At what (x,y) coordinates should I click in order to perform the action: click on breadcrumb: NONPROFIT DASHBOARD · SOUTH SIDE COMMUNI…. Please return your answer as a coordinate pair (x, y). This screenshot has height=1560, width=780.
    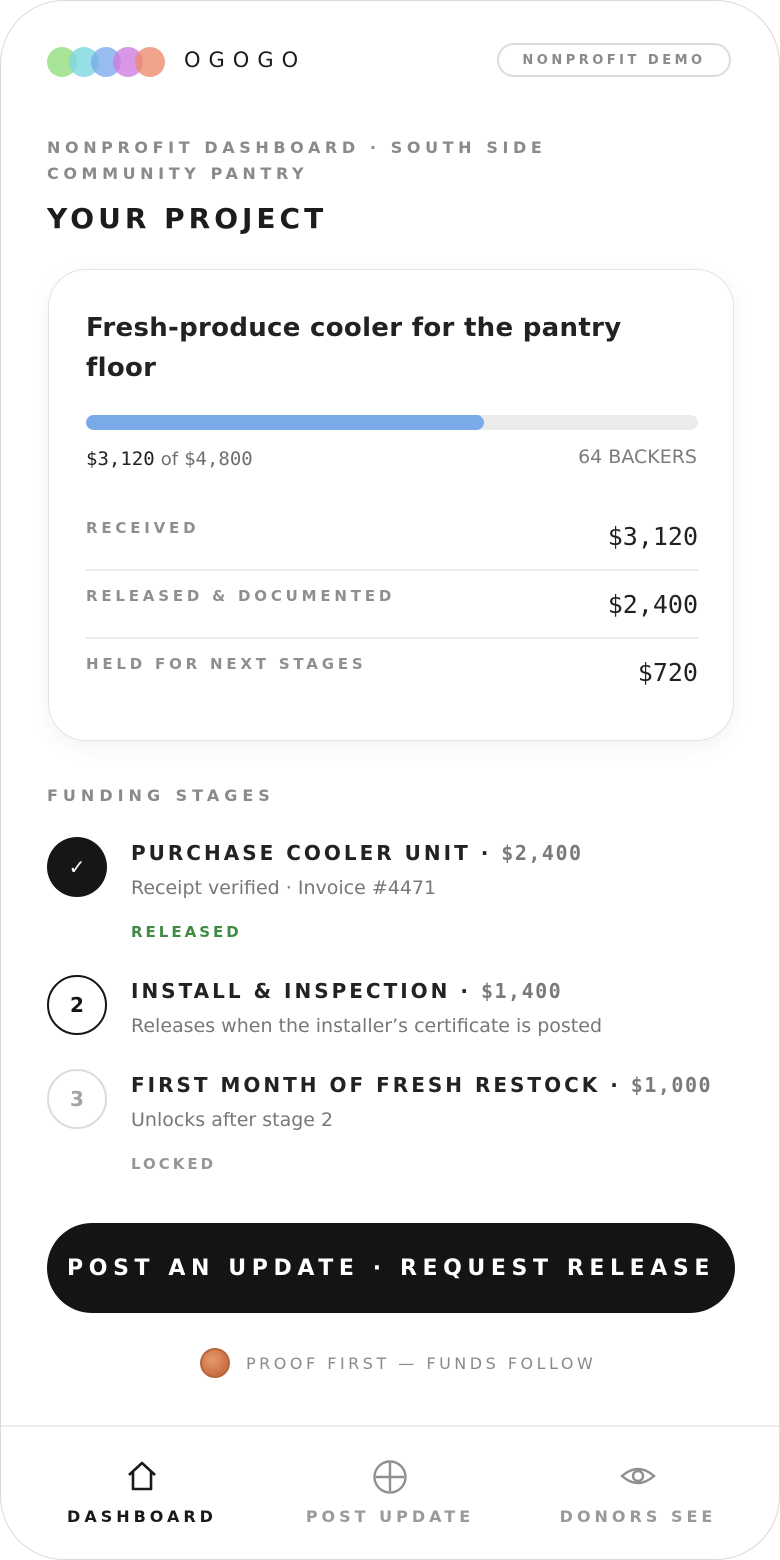
    Looking at the image, I should click on (297, 160).